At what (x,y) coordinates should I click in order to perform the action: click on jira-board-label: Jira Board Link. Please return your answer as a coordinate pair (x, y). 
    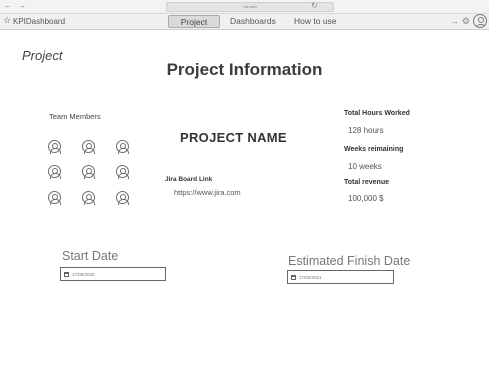
    Looking at the image, I should click on (189, 179).